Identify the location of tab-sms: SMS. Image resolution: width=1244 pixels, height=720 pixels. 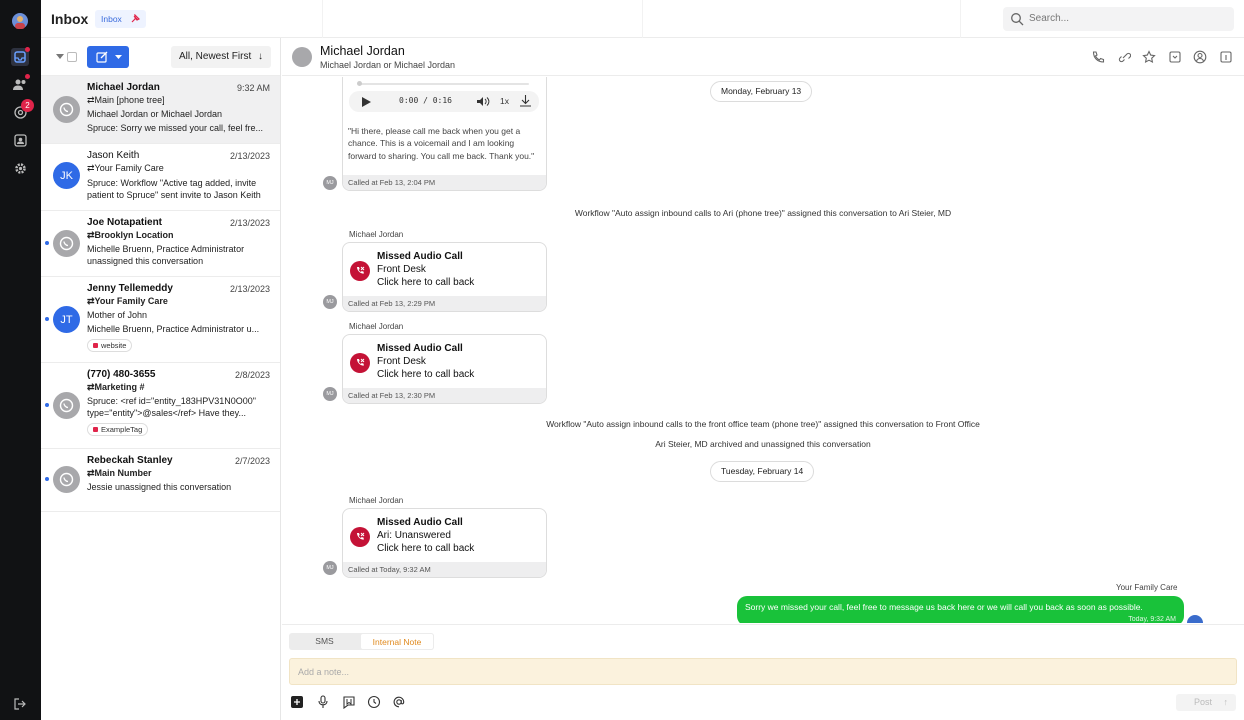
(324, 641).